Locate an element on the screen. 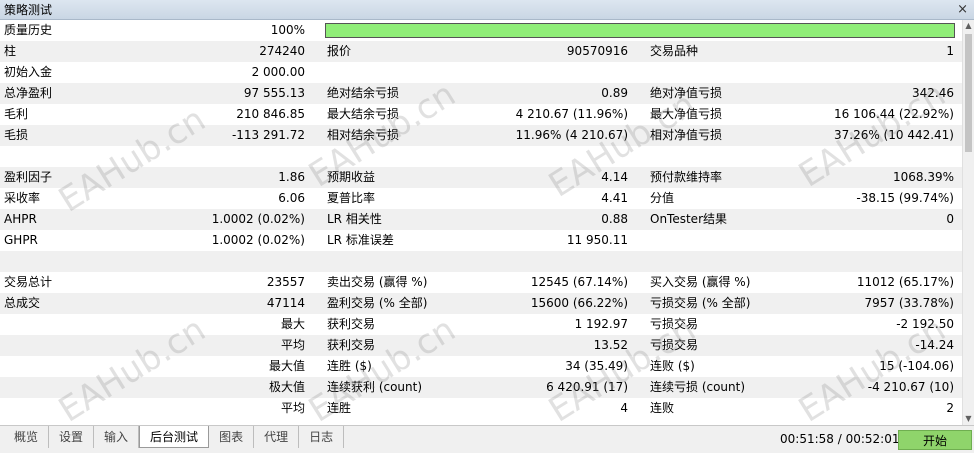 The height and width of the screenshot is (453, 974). label-balance-dd-max: 最大结余亏损 is located at coordinates (363, 114).